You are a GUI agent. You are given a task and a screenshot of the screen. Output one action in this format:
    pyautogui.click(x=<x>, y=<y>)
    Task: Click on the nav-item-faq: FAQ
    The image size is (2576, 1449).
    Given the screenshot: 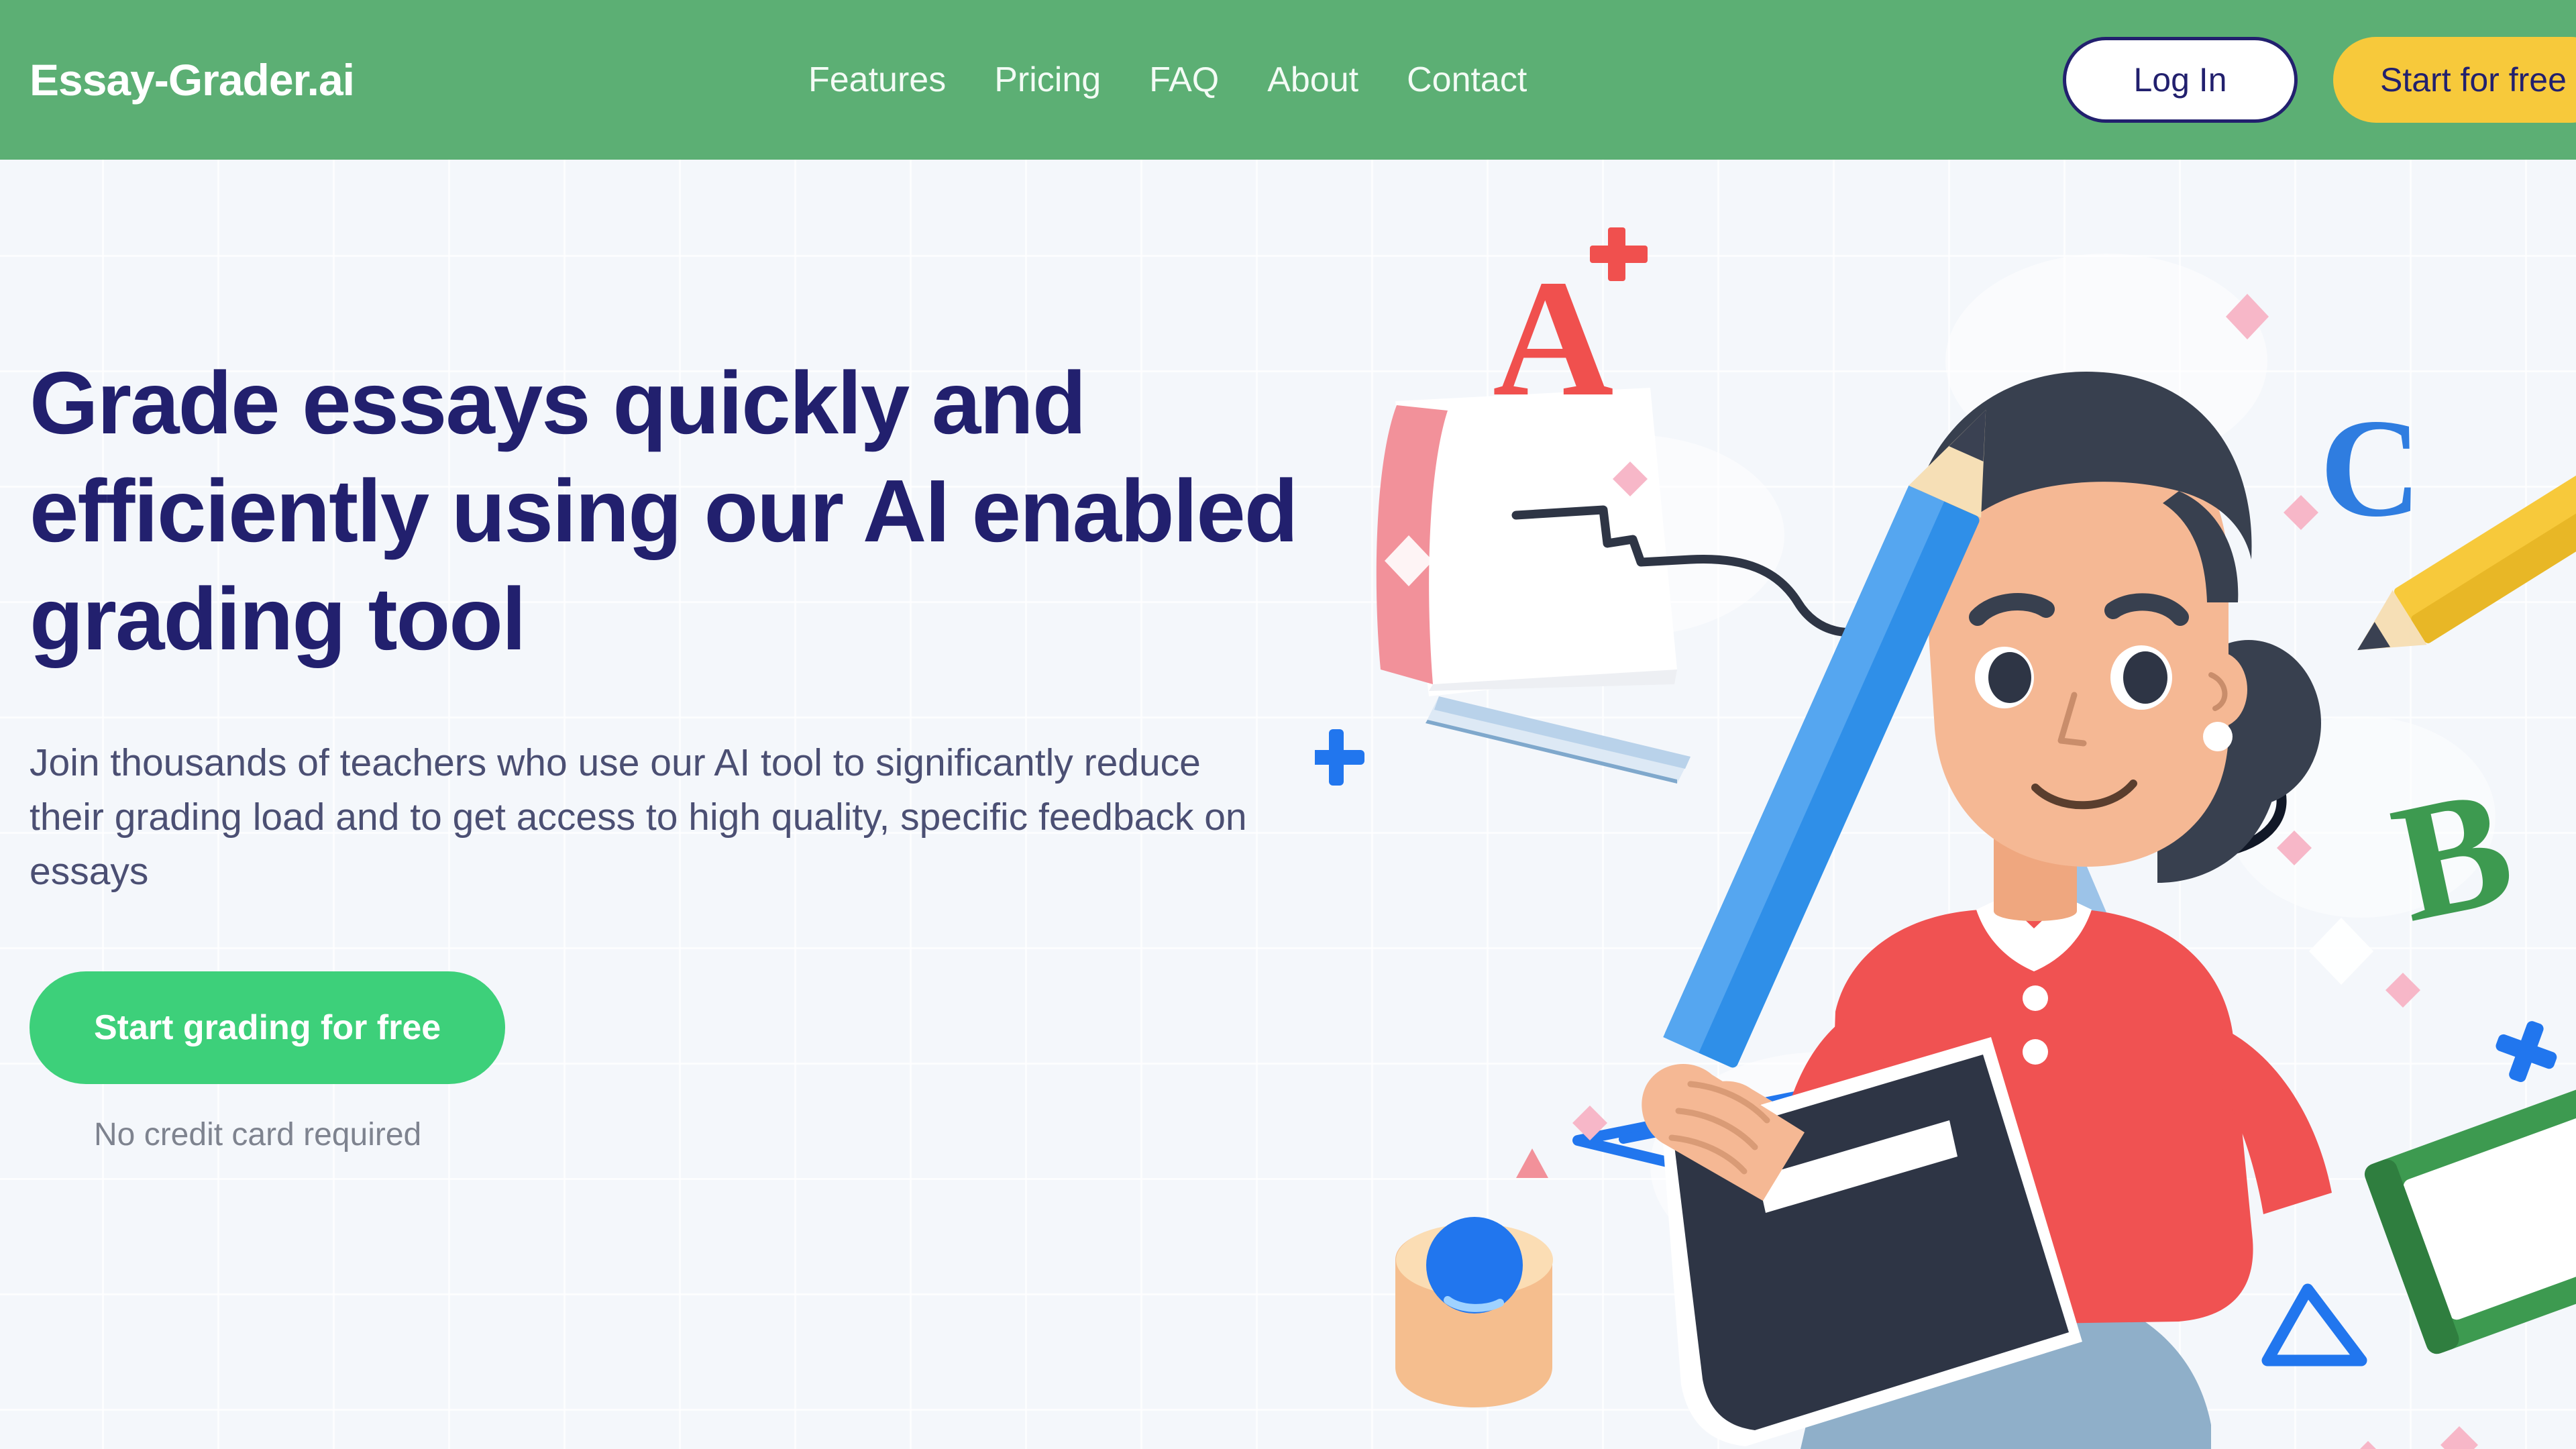 What is the action you would take?
    pyautogui.click(x=1184, y=80)
    